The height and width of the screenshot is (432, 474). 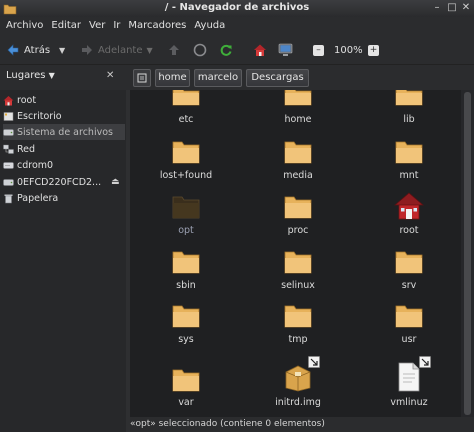 I want to click on back-label: Atrás, so click(x=37, y=50).